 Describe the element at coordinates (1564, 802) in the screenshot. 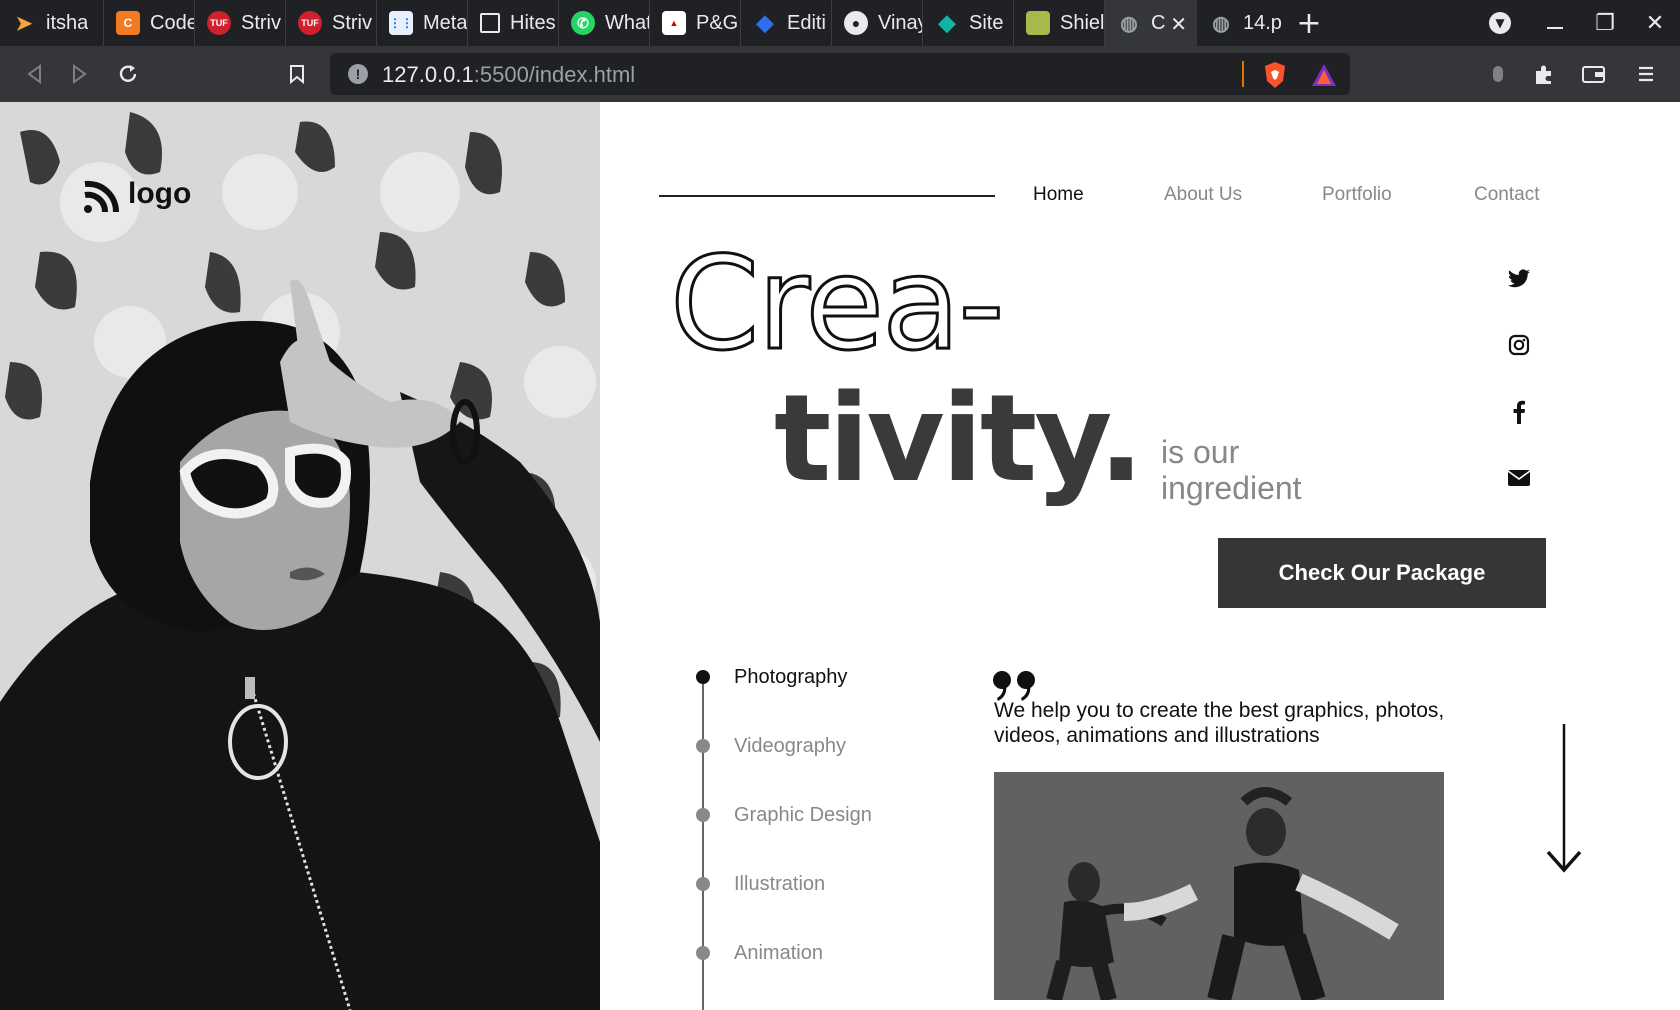

I see `scroll-down-arrow-icon` at that location.